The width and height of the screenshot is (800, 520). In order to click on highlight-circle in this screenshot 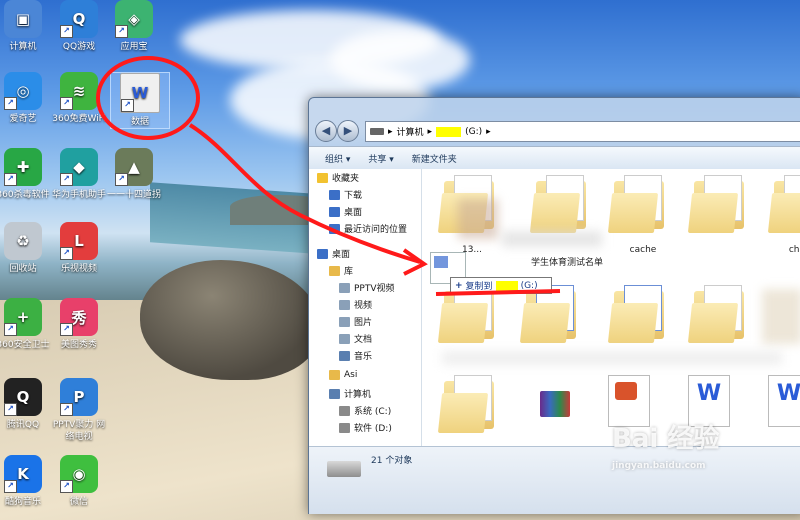, I will do `click(148, 98)`.